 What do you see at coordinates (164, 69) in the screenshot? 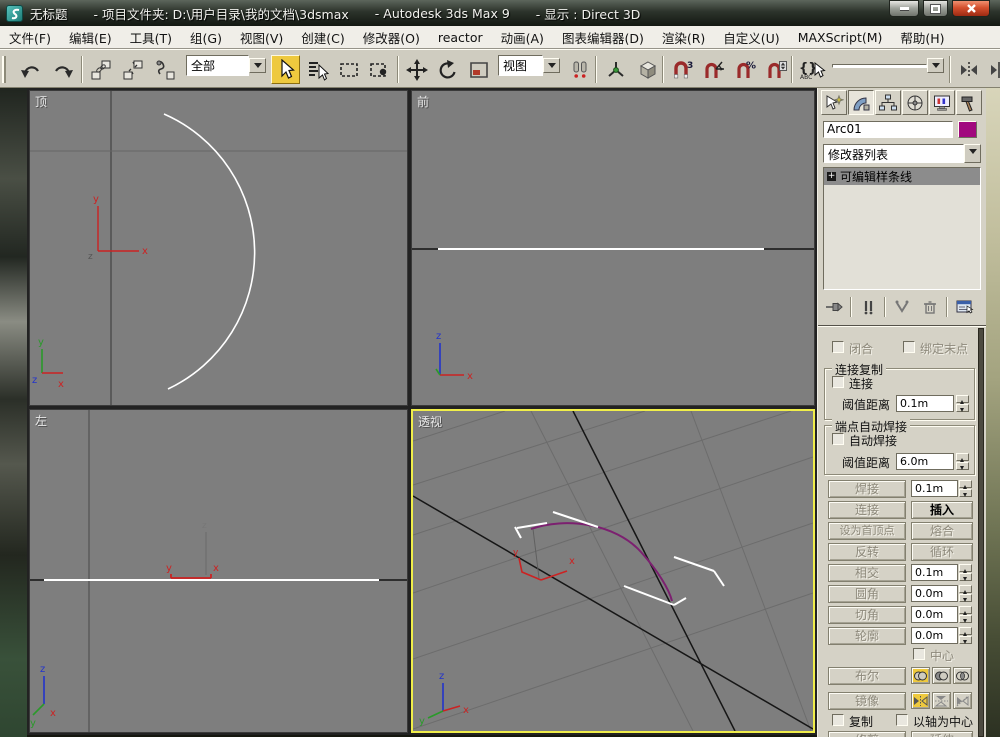
I see `bind-to-space-warp-button` at bounding box center [164, 69].